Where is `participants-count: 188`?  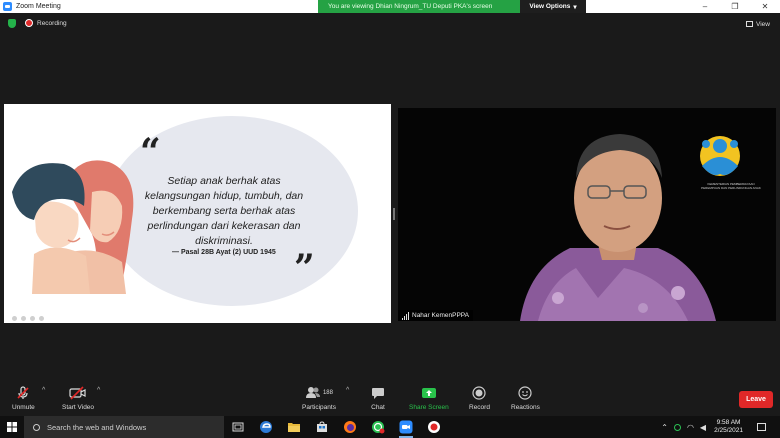
participants-count: 188 is located at coordinates (327, 393).